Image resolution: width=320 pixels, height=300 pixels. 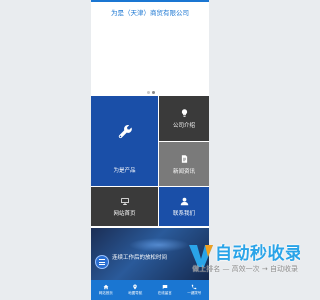 I want to click on tile-contact: 联系我们, so click(x=184, y=206).